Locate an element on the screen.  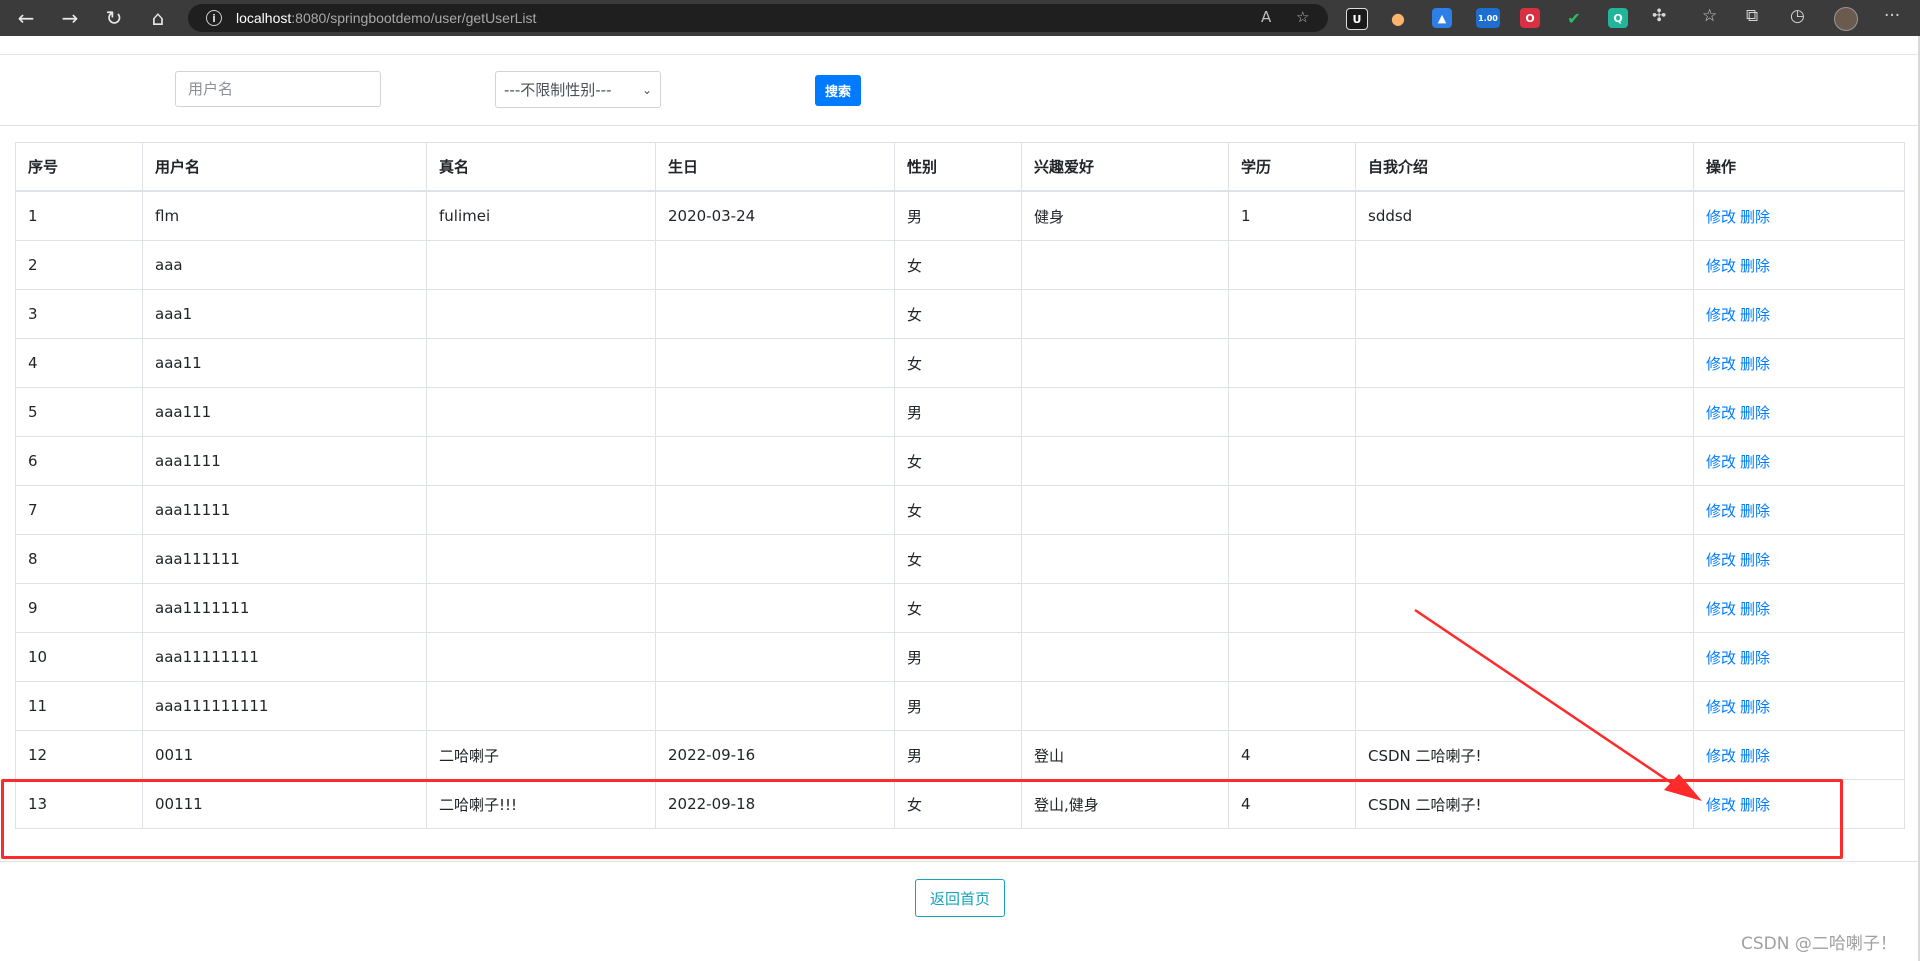
annotation-arrow is located at coordinates (1558, 704).